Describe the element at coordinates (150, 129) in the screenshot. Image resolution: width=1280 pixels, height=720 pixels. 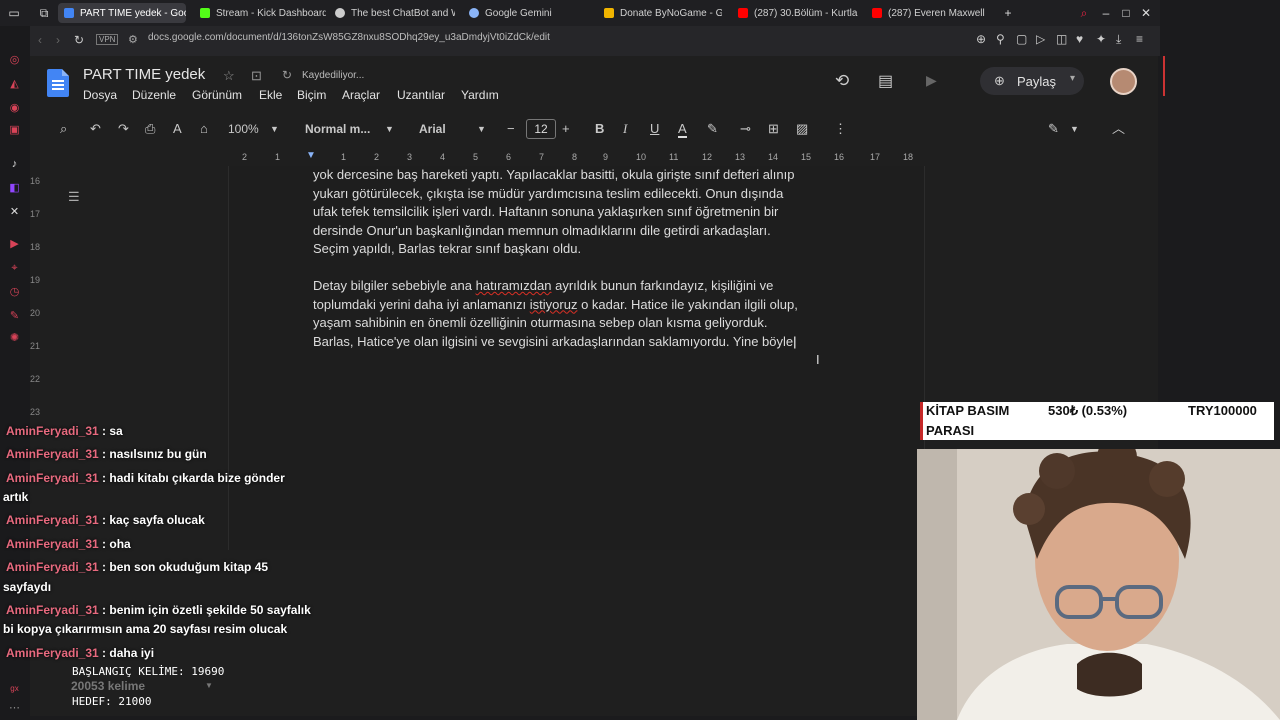
I see `print-icon: ⎙` at that location.